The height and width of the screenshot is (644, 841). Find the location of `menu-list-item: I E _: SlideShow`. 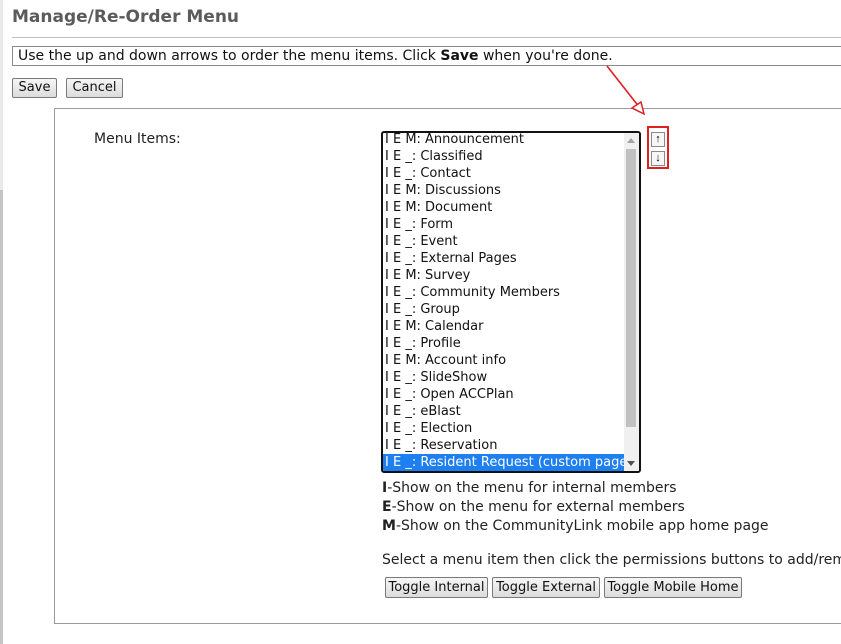

menu-list-item: I E _: SlideShow is located at coordinates (504, 377).